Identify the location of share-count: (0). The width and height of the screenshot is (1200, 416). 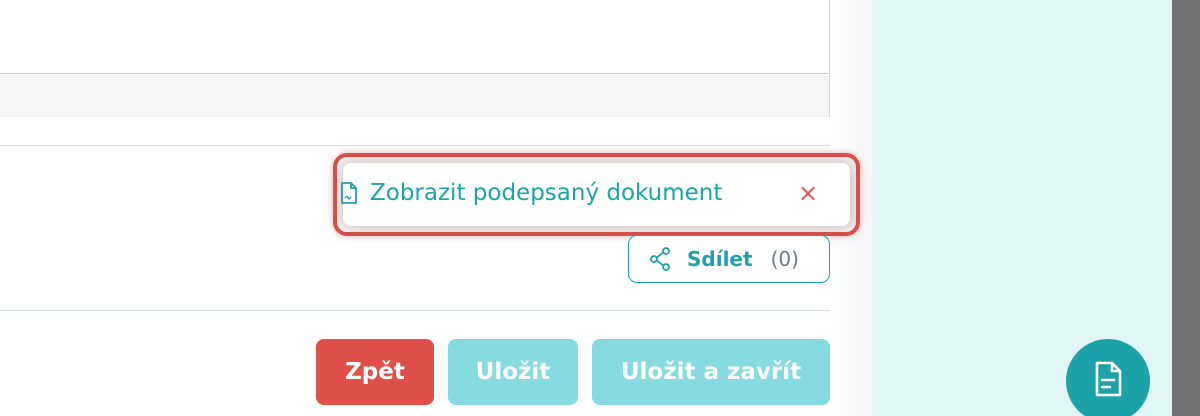
(784, 259).